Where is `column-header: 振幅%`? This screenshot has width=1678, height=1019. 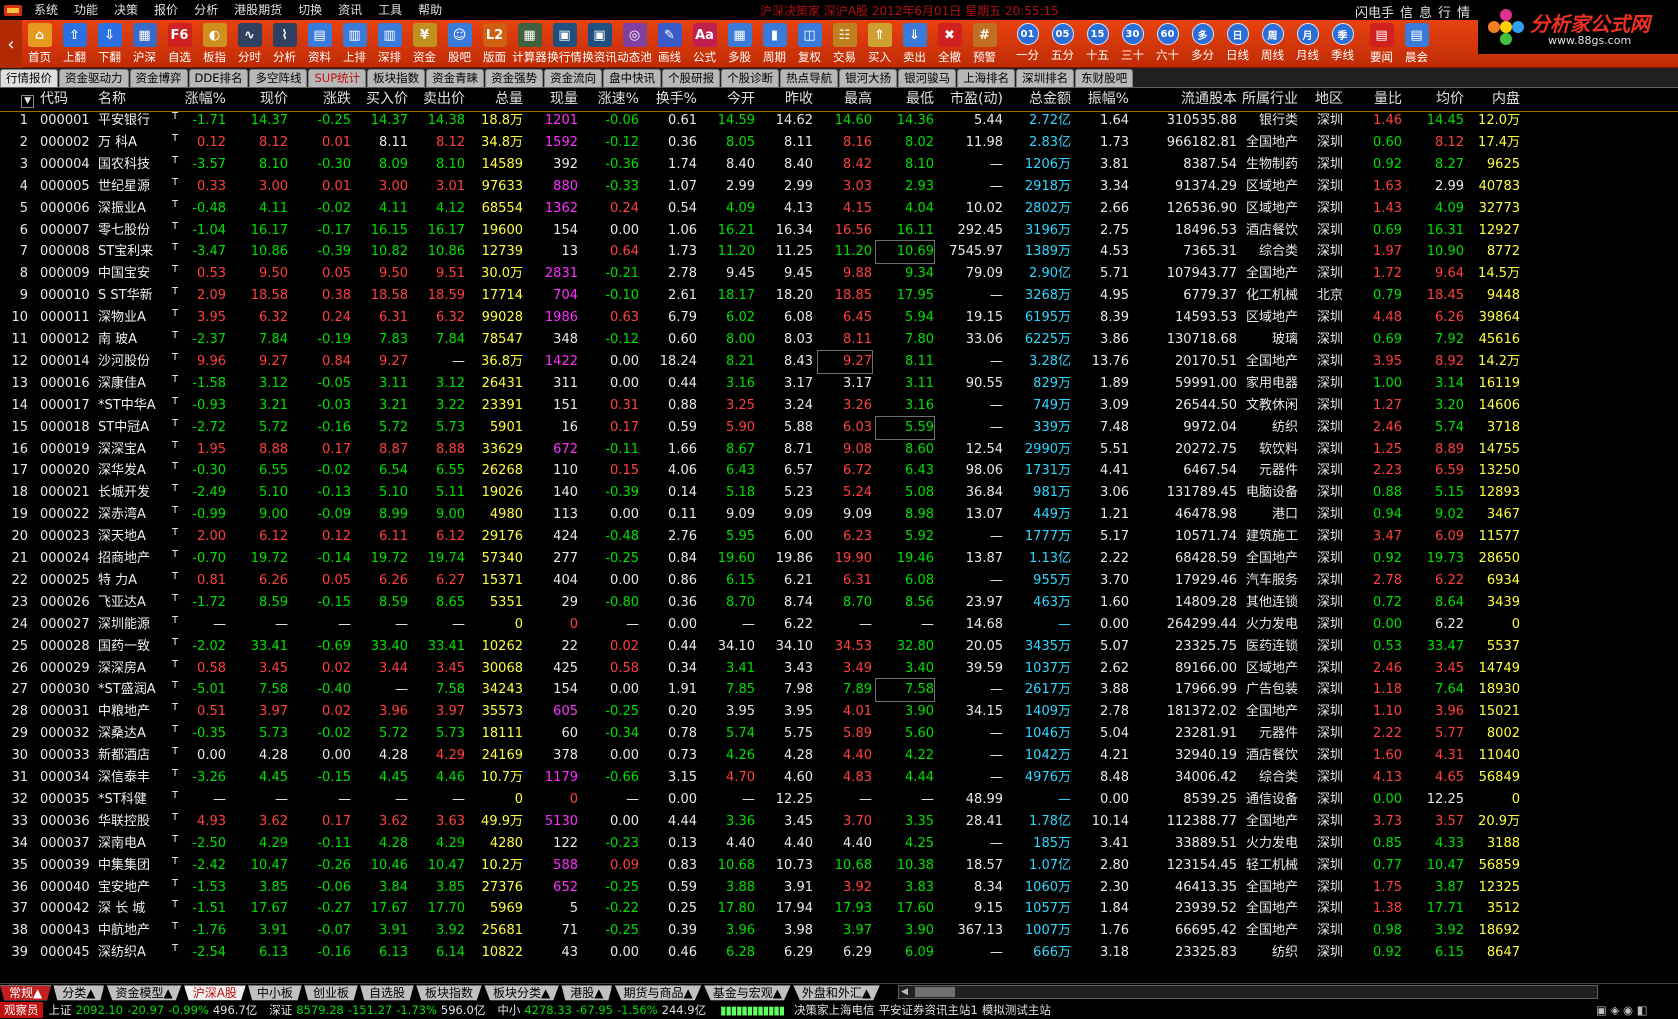 column-header: 振幅% is located at coordinates (1102, 99).